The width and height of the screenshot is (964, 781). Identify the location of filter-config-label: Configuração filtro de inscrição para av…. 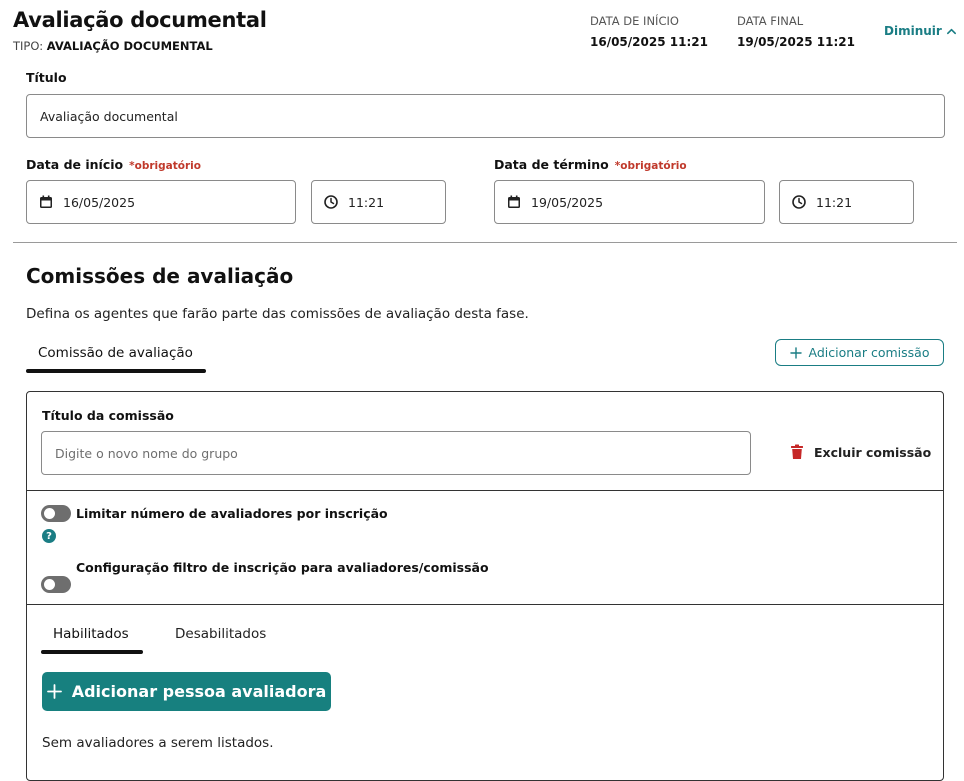
(282, 567).